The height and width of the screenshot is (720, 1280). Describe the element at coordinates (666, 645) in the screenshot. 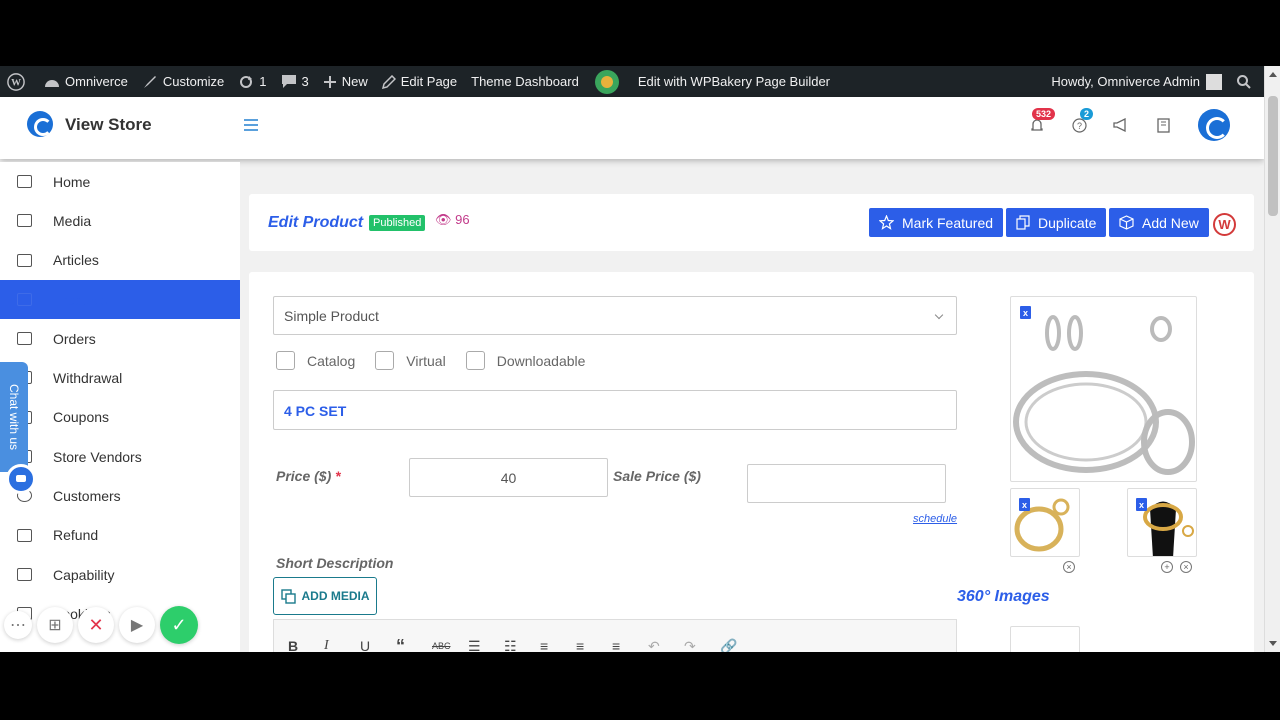

I see `undo-button: ↶` at that location.